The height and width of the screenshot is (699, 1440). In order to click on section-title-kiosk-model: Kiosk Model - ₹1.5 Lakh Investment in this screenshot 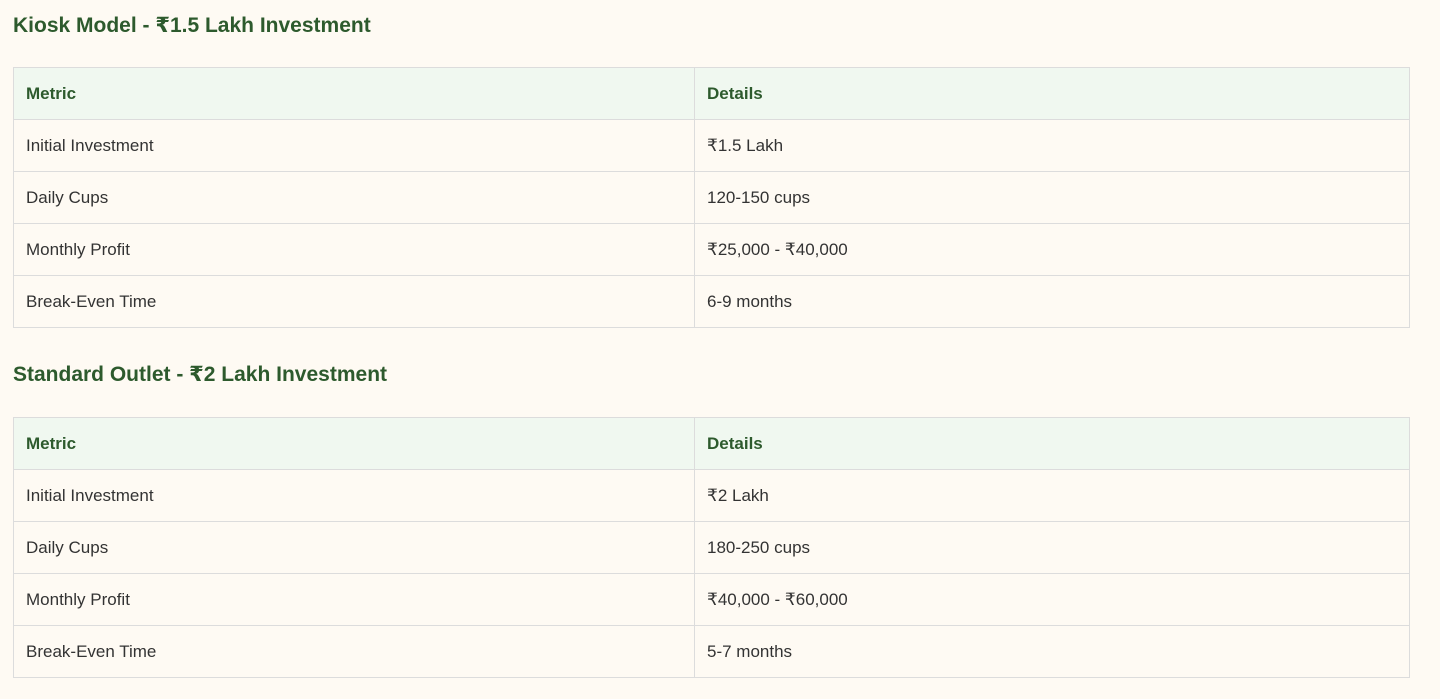, I will do `click(192, 25)`.